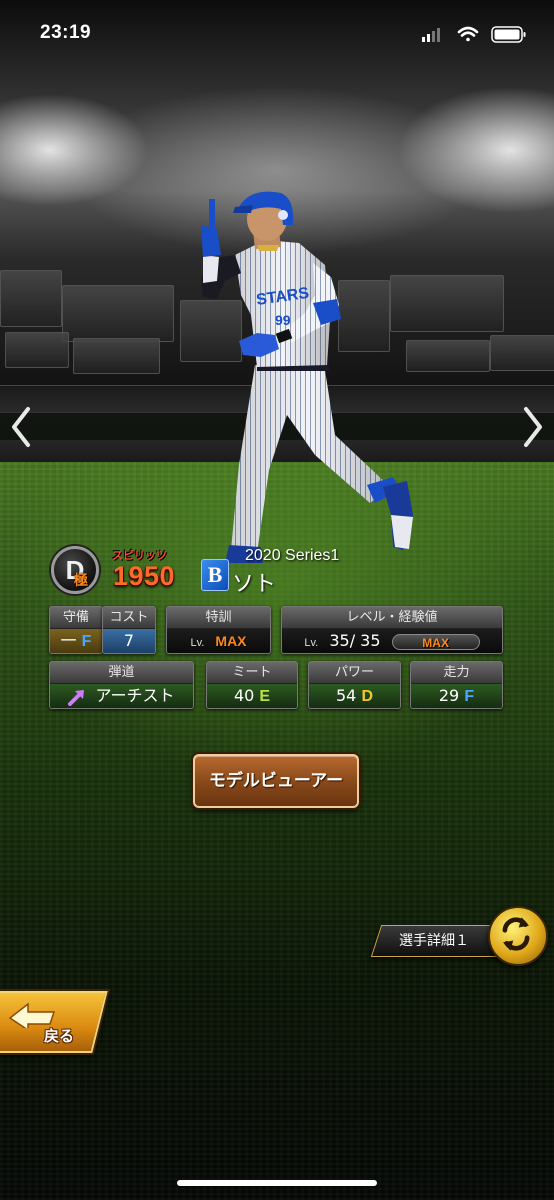  Describe the element at coordinates (76, 697) in the screenshot. I see `trajectory-arrow-icon` at that location.